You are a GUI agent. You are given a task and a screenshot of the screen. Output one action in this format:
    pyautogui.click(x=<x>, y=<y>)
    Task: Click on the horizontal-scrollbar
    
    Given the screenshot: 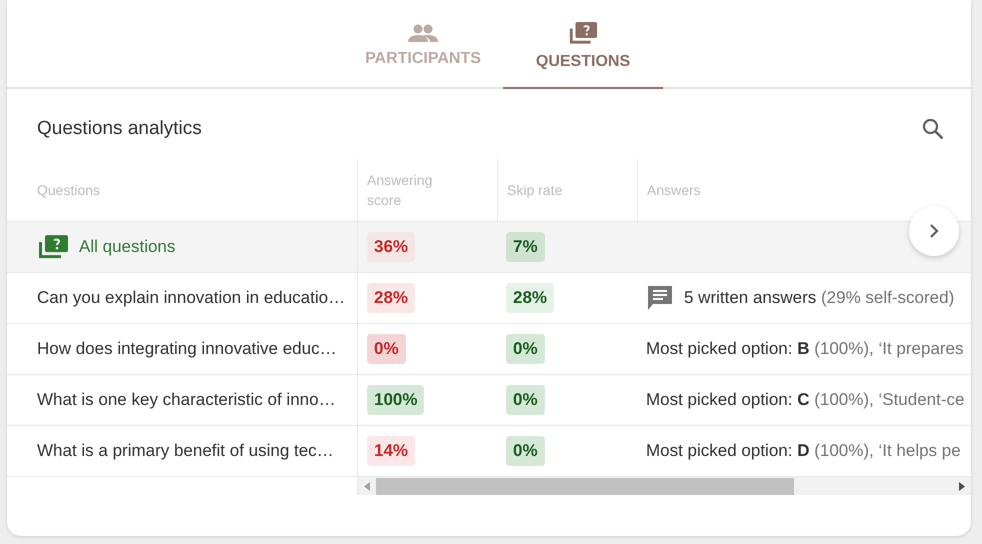 What is the action you would take?
    pyautogui.click(x=664, y=486)
    